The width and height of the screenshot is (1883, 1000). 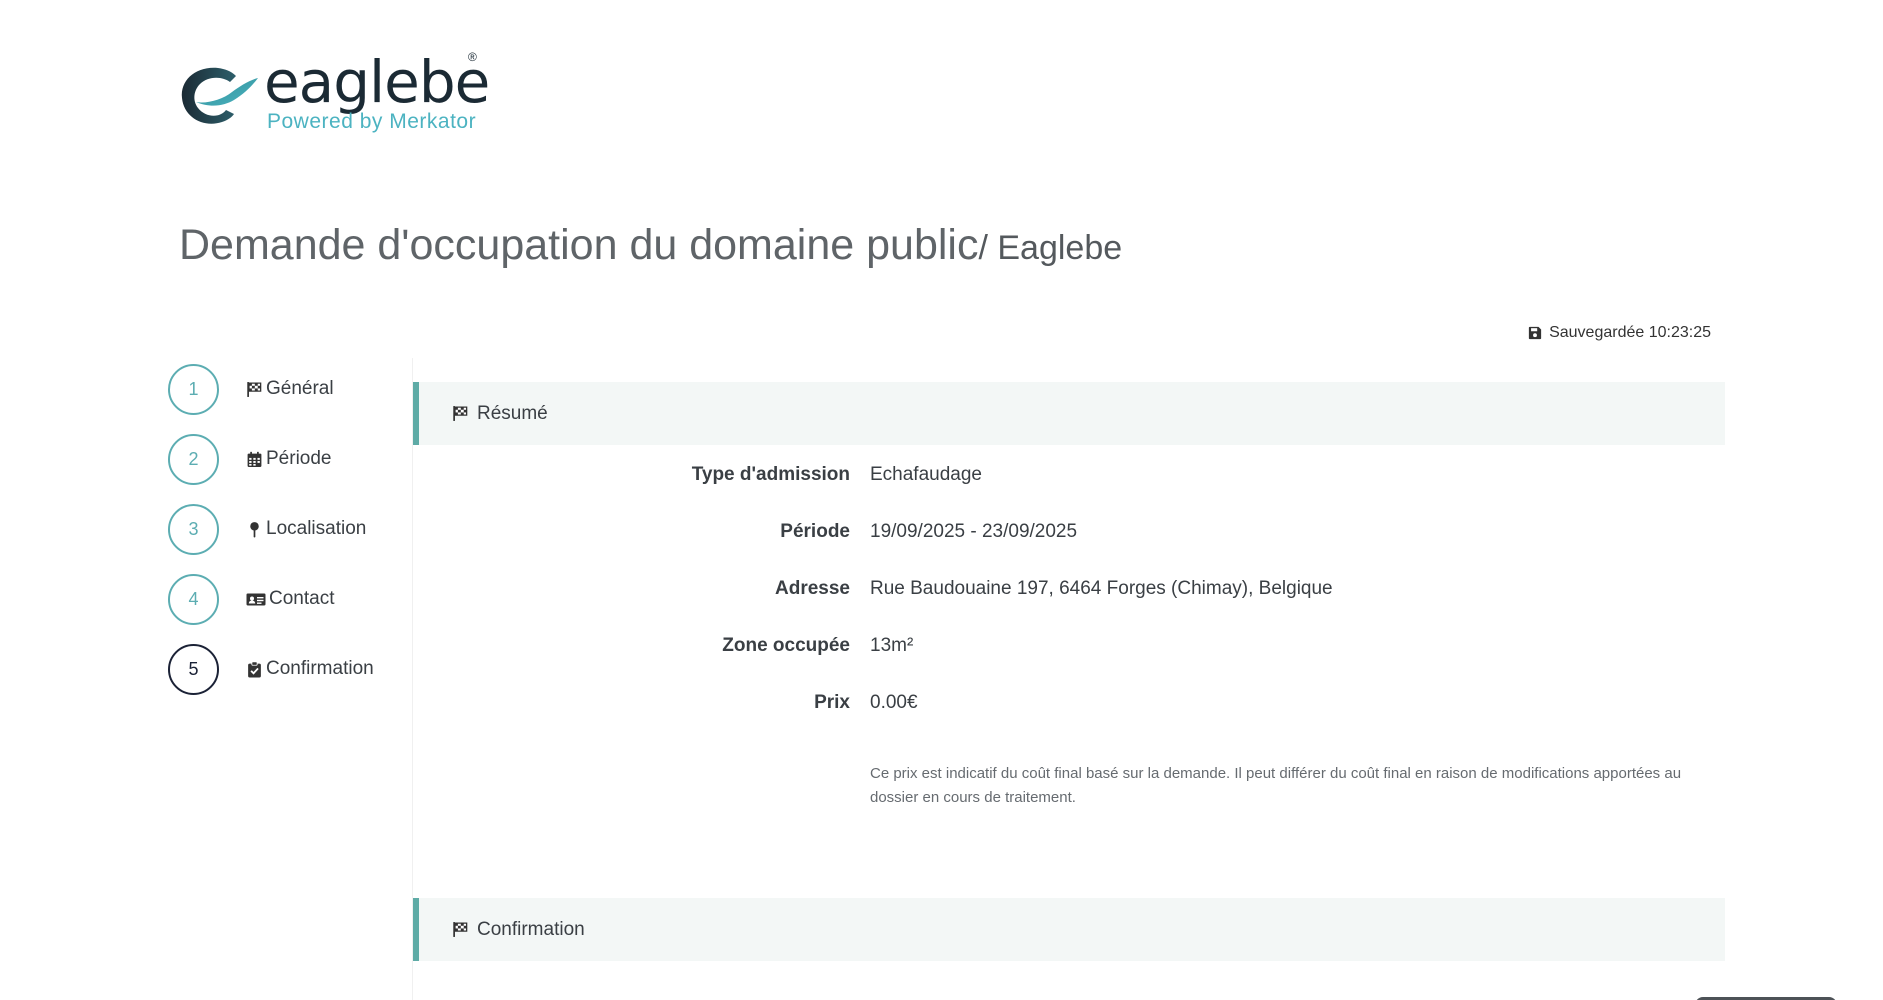 I want to click on step-label-text: Confirmation, so click(x=320, y=668).